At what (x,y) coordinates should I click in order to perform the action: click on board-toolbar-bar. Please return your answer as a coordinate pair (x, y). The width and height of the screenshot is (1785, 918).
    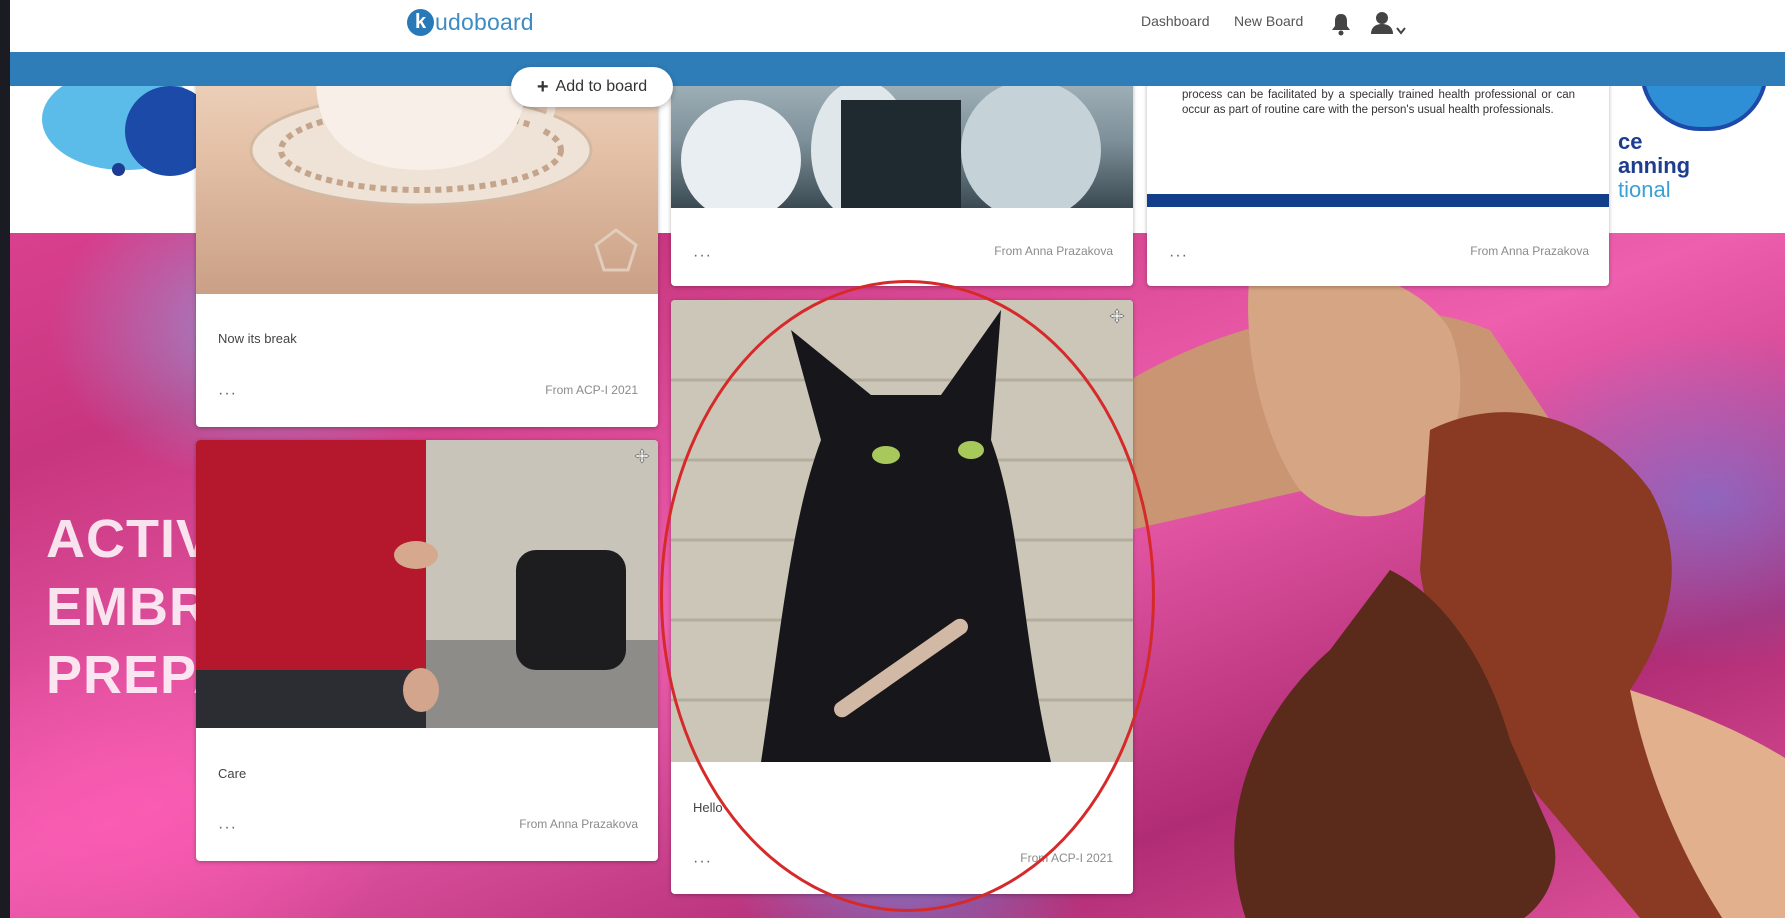
    Looking at the image, I should click on (897, 69).